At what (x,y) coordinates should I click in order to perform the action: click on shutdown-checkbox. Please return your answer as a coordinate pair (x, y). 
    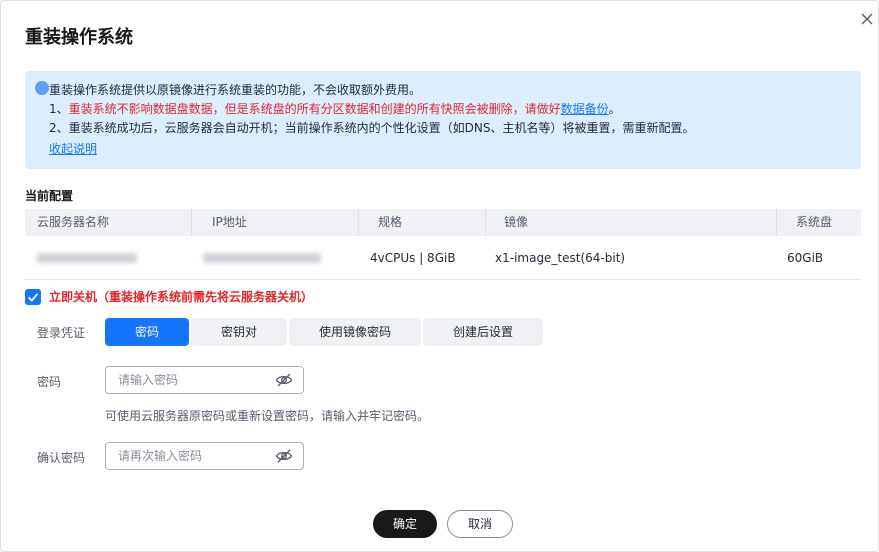
    Looking at the image, I should click on (33, 297).